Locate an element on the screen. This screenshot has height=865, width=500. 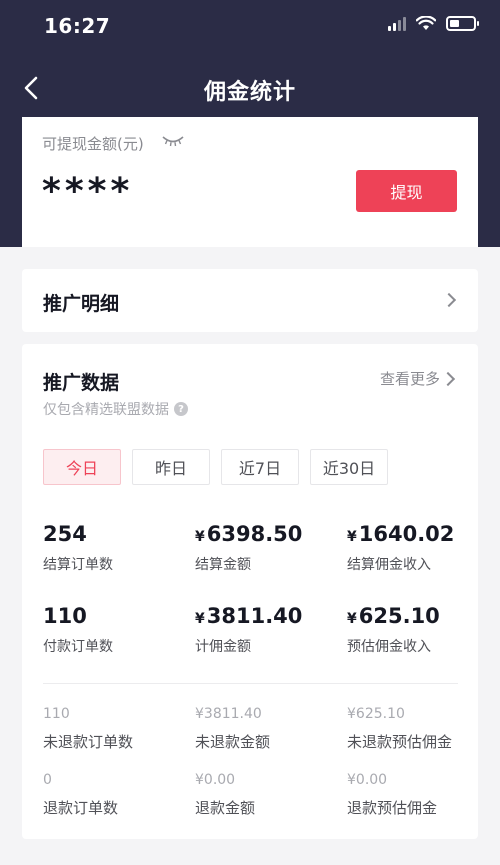
sub-stat-label: 退款金额 is located at coordinates (225, 808).